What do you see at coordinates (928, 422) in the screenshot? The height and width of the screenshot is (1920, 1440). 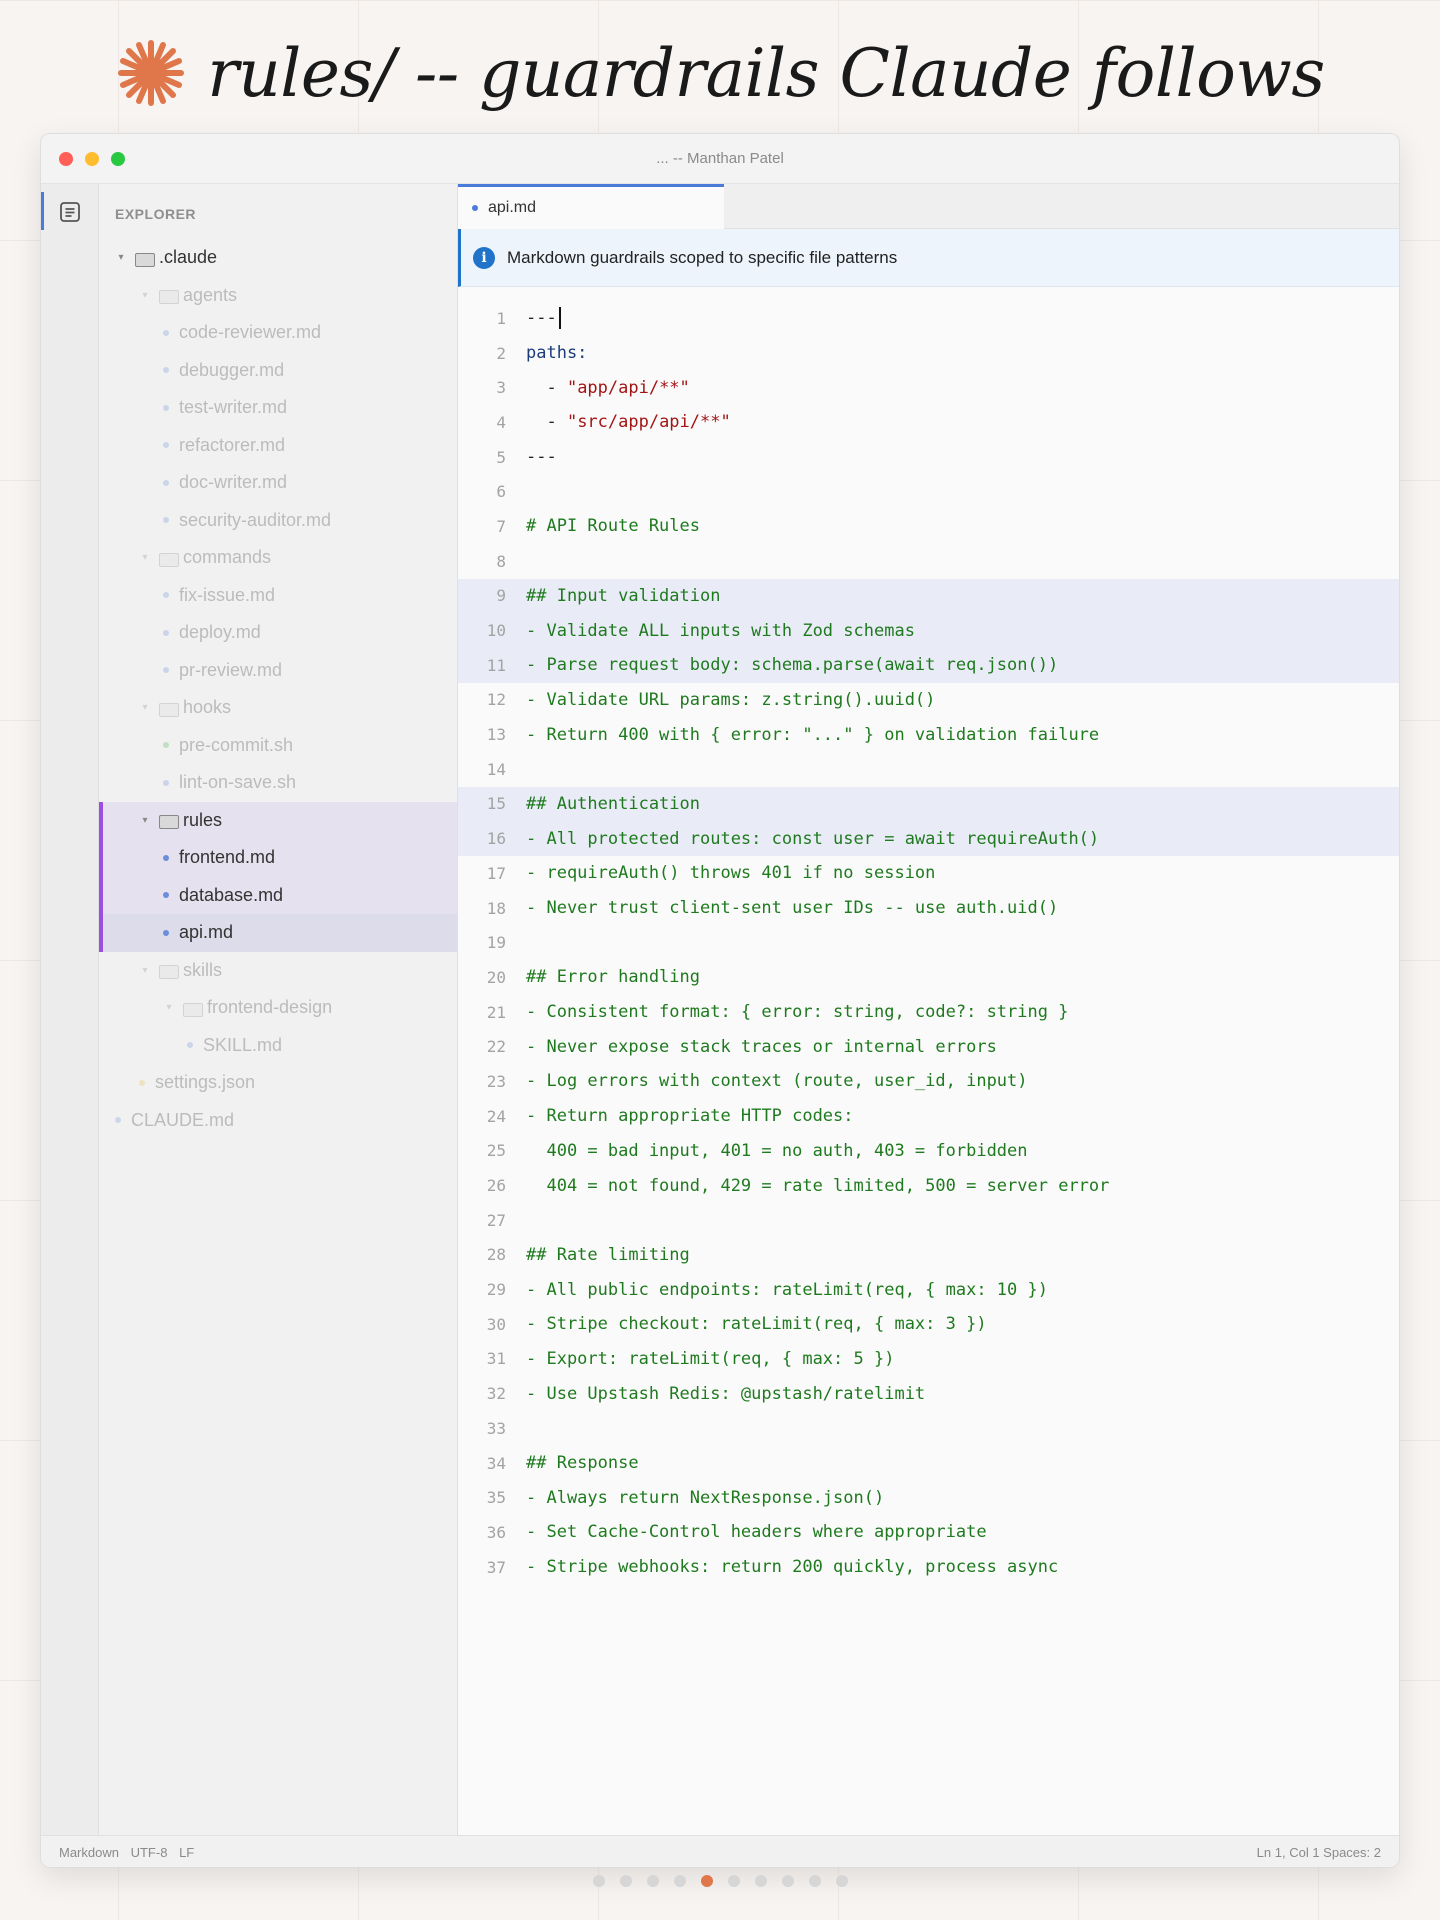 I see `code-line: 4 - "src/app/api/**"` at bounding box center [928, 422].